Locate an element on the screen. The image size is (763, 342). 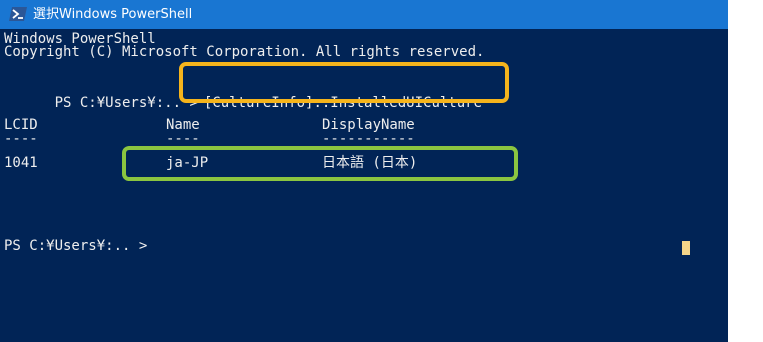
prompt-line-2: PS C:¥Users¥:.. > is located at coordinates (76, 246).